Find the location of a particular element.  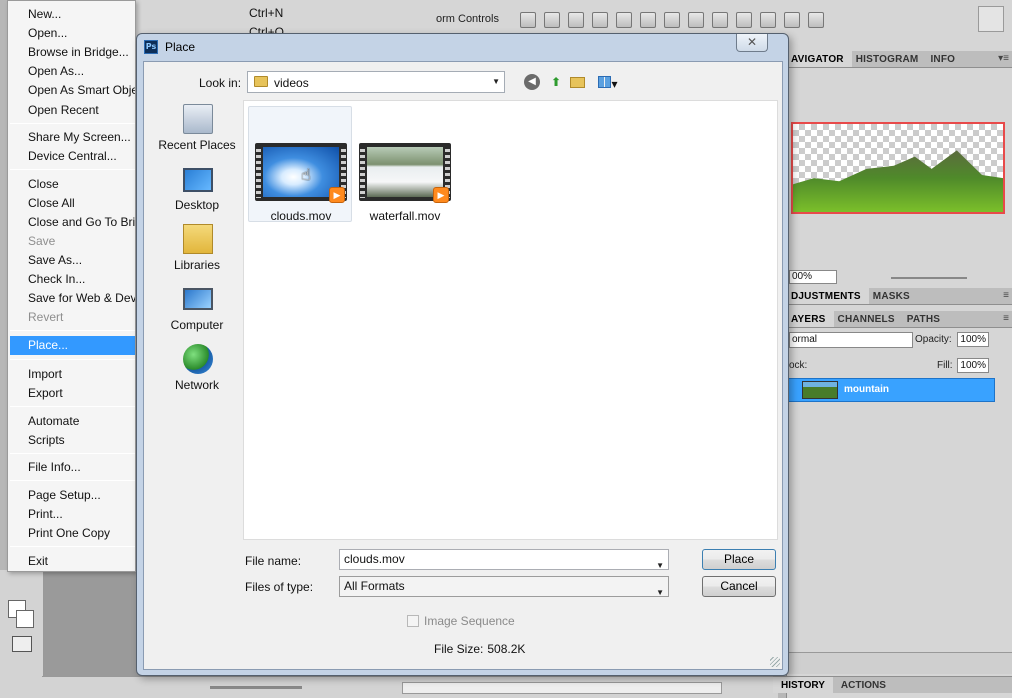

distribute-hcenter-icon is located at coordinates (768, 20).